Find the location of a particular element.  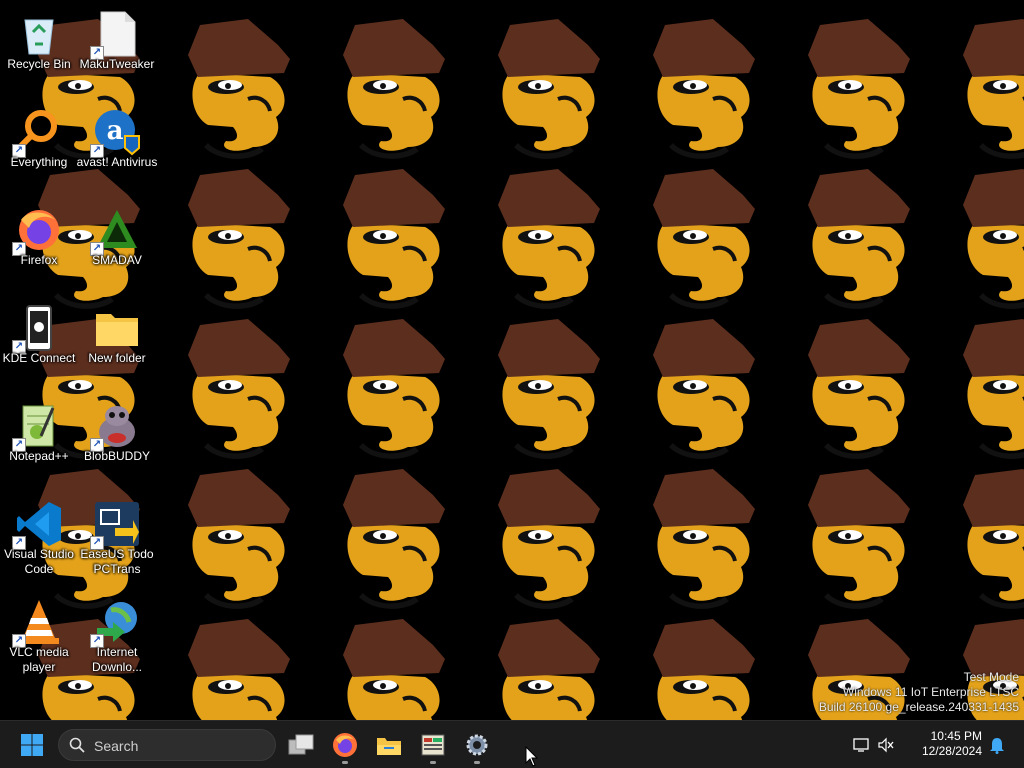

desktop-icon-label: BlobBUDDY is located at coordinates (117, 456).